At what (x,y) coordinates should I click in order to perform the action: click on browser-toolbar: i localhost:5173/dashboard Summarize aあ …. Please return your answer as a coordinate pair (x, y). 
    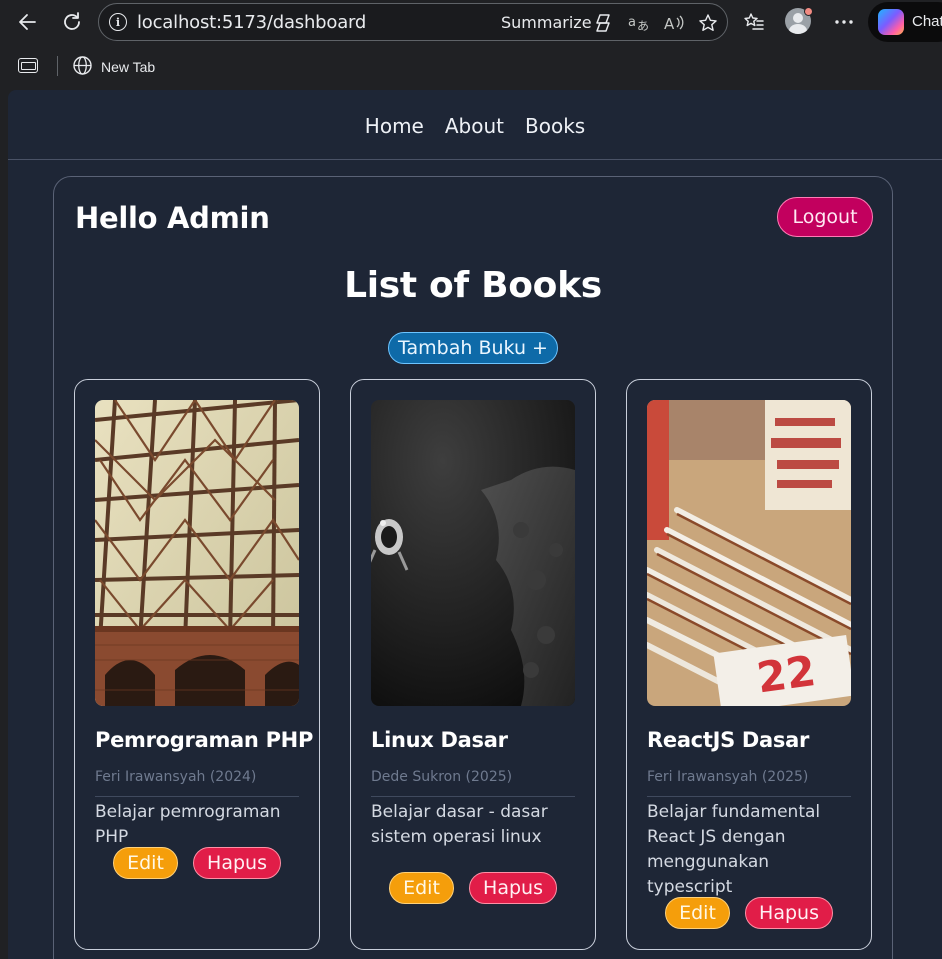
    Looking at the image, I should click on (471, 22).